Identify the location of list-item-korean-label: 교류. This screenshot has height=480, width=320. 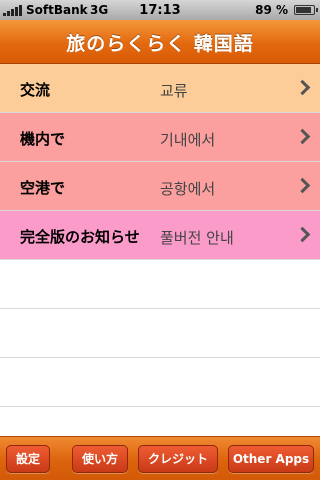
(174, 91).